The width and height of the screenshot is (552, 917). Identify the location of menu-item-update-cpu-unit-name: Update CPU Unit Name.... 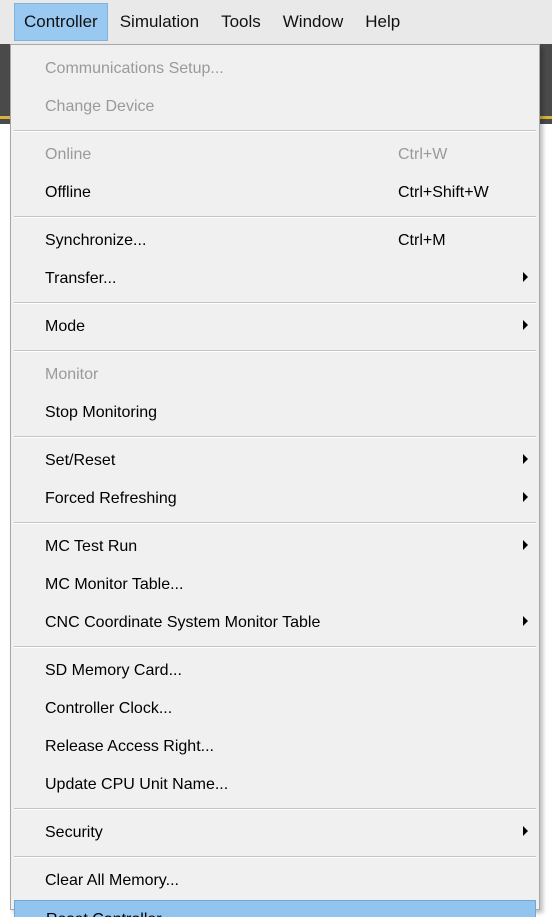
(275, 785).